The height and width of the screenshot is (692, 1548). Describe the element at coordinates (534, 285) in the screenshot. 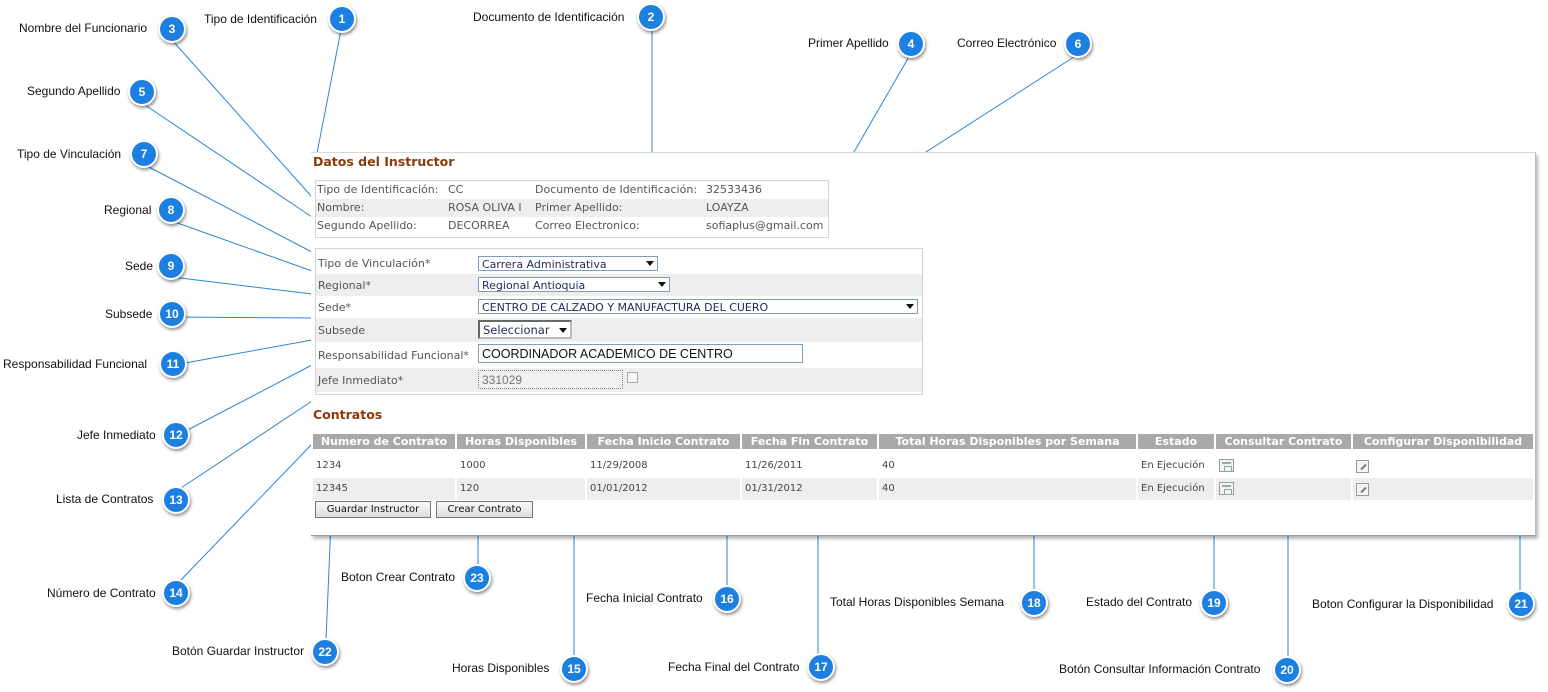

I see `regional-selected: Regional Antioquia` at that location.